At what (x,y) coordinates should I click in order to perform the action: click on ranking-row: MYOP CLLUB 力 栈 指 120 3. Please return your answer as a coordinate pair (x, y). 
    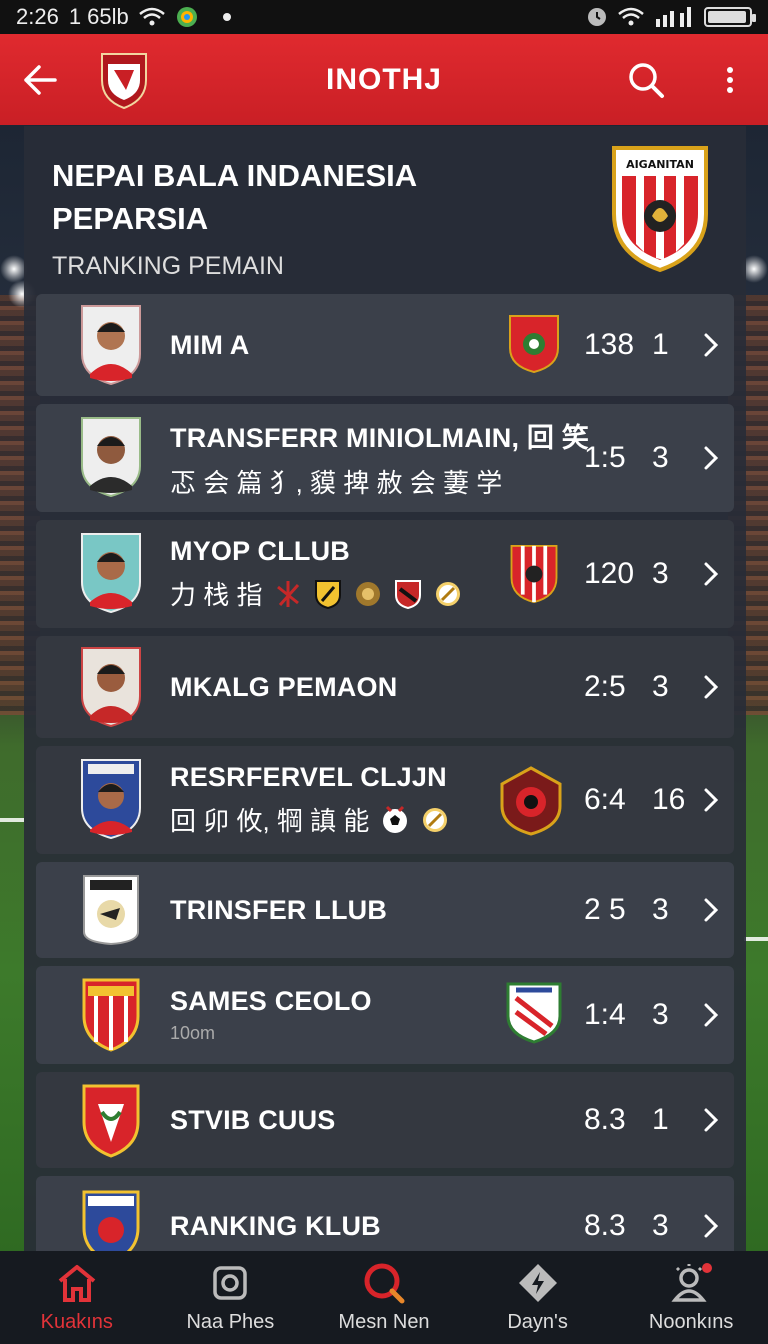
    Looking at the image, I should click on (385, 574).